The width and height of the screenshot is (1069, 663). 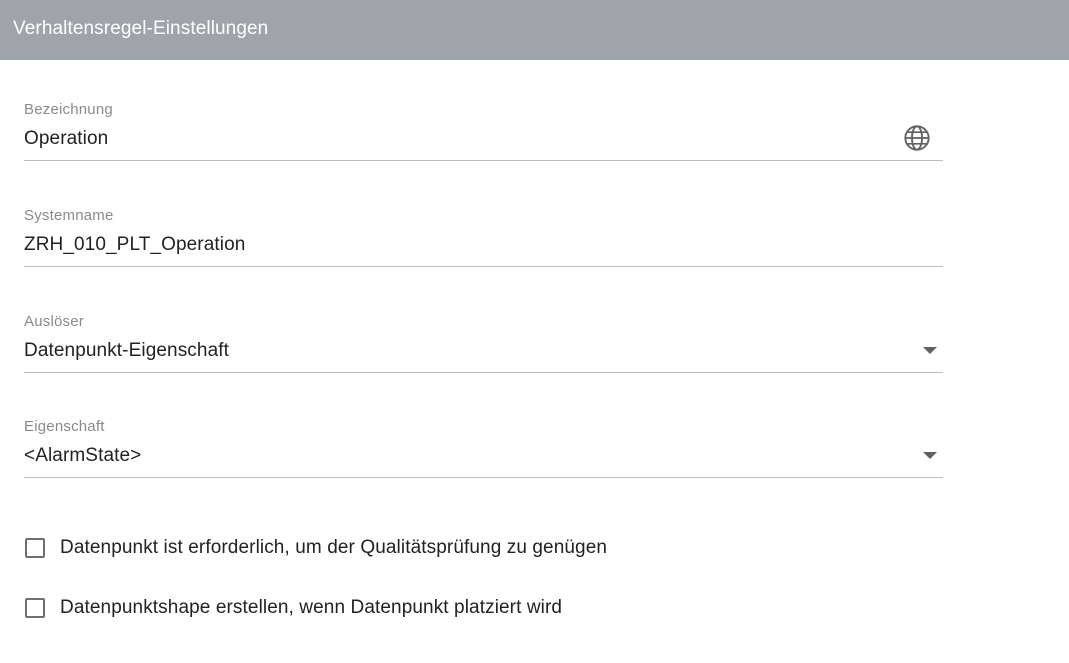 What do you see at coordinates (134, 245) in the screenshot?
I see `systemname-input: ZRH_010_PLT_Operation` at bounding box center [134, 245].